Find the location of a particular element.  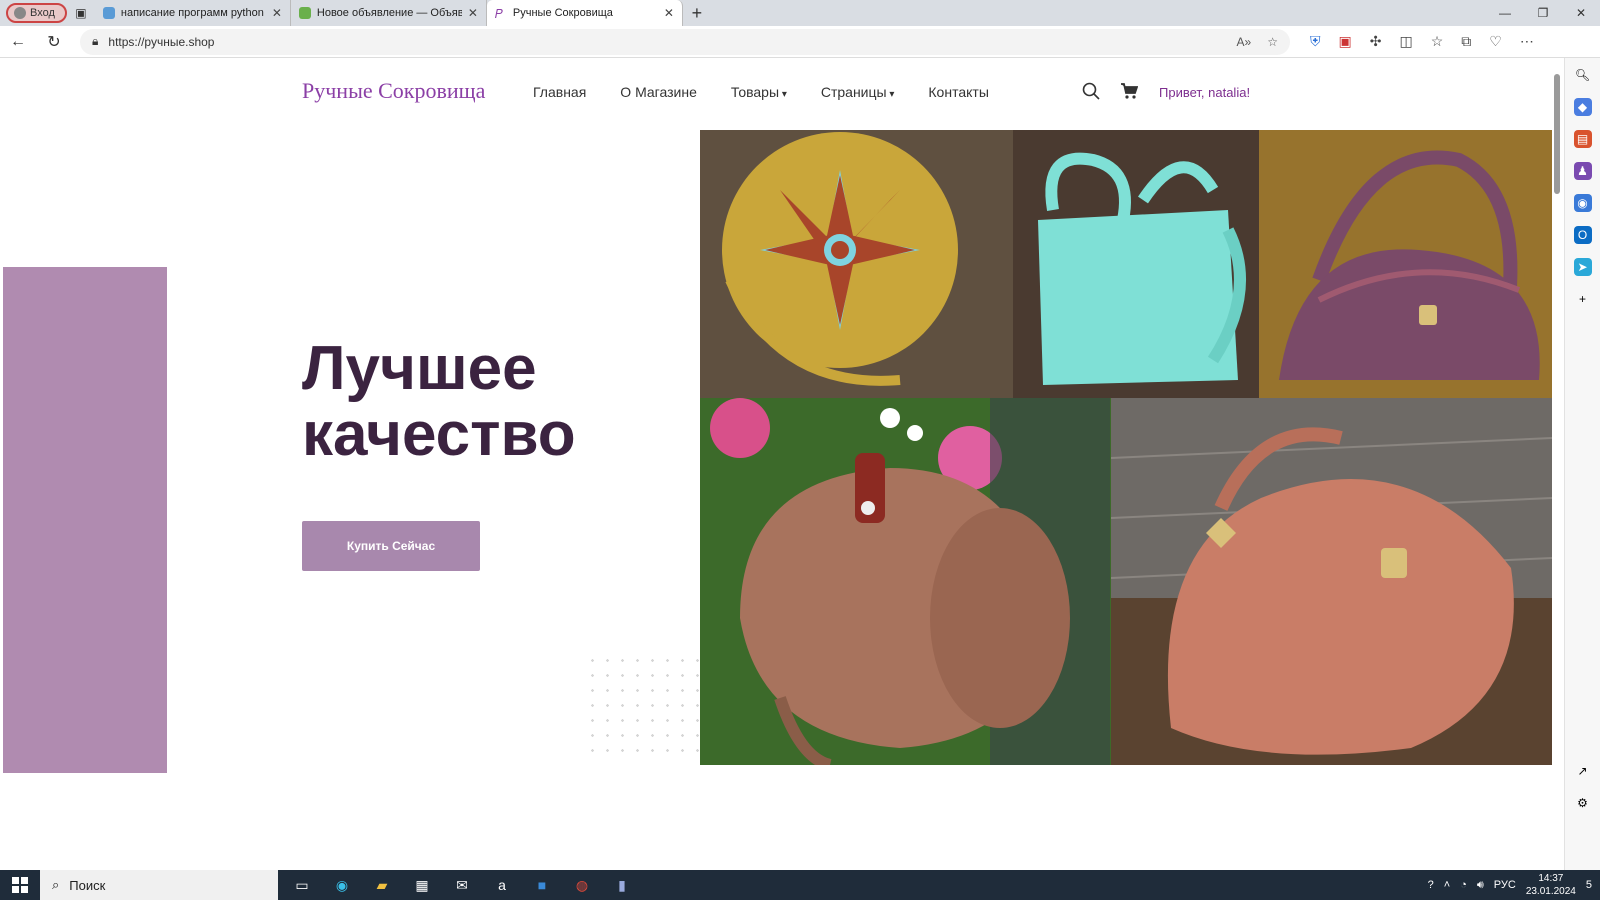

hero-title: Лучшее качество is located at coordinates (439, 402).